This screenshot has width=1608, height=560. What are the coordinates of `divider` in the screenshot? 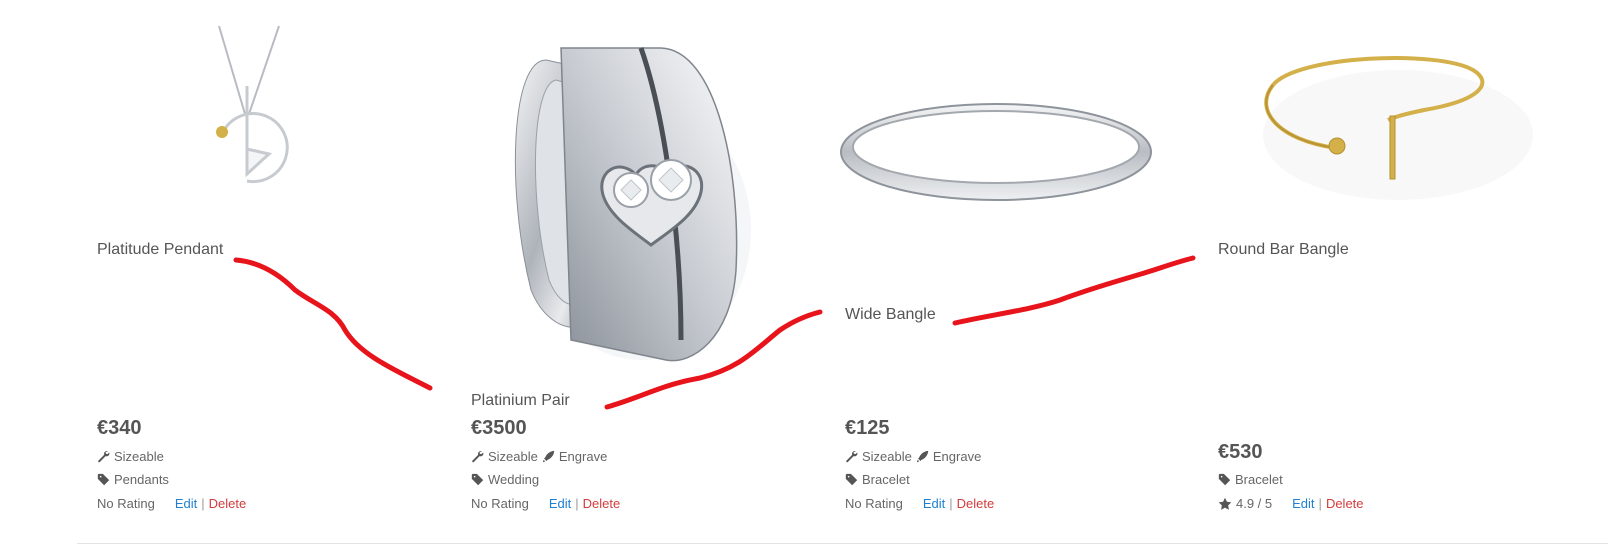 It's located at (842, 543).